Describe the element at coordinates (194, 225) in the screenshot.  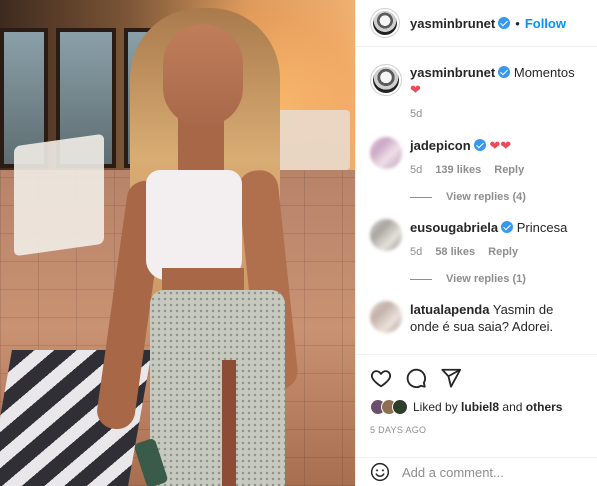
I see `photo-white-top` at that location.